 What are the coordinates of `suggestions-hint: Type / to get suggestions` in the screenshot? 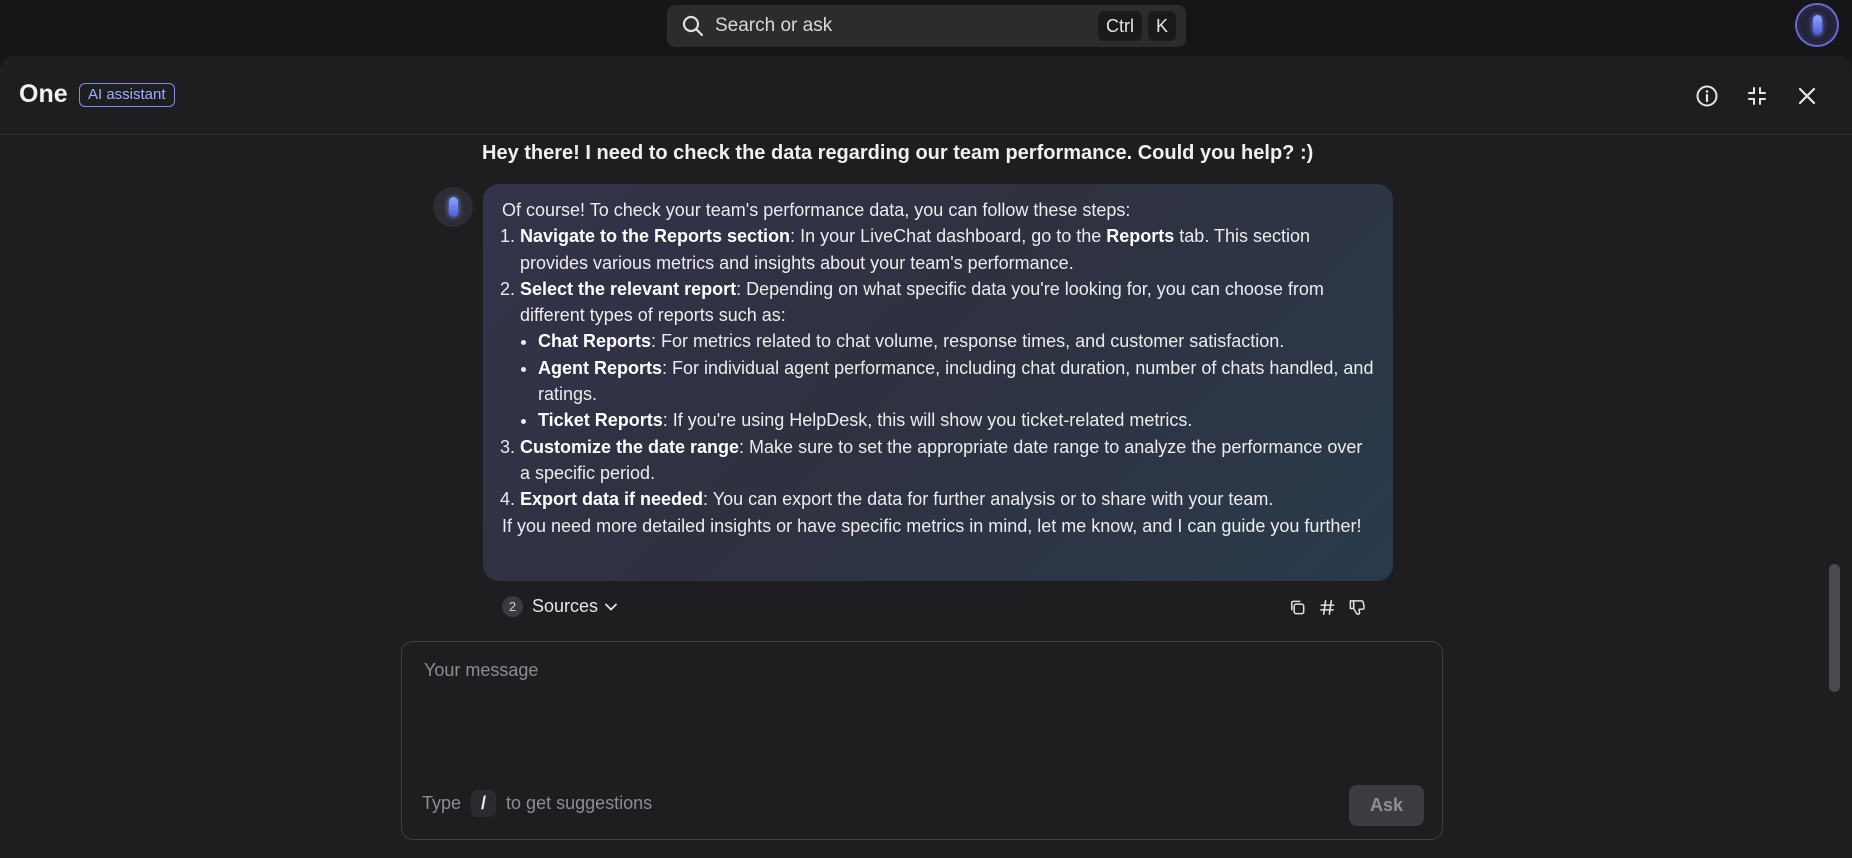 It's located at (537, 803).